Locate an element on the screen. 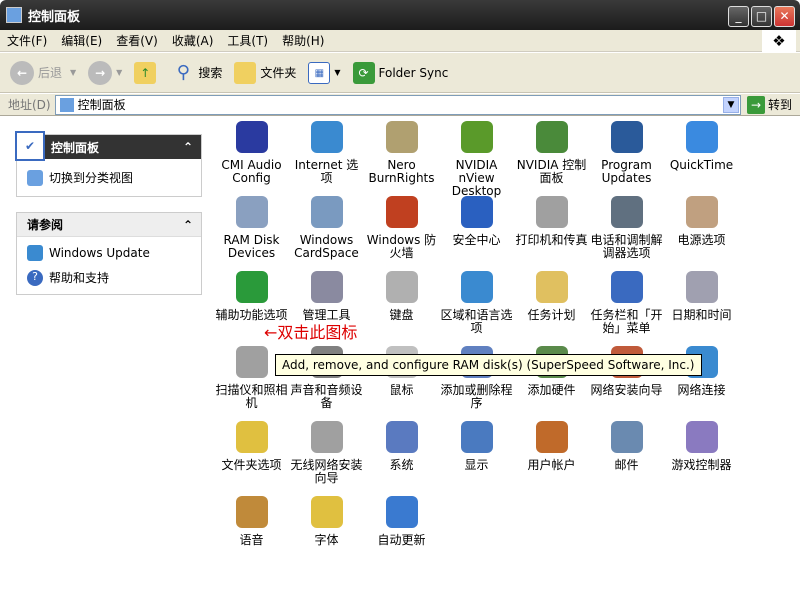  item-label: Internet 选项 is located at coordinates (326, 171).